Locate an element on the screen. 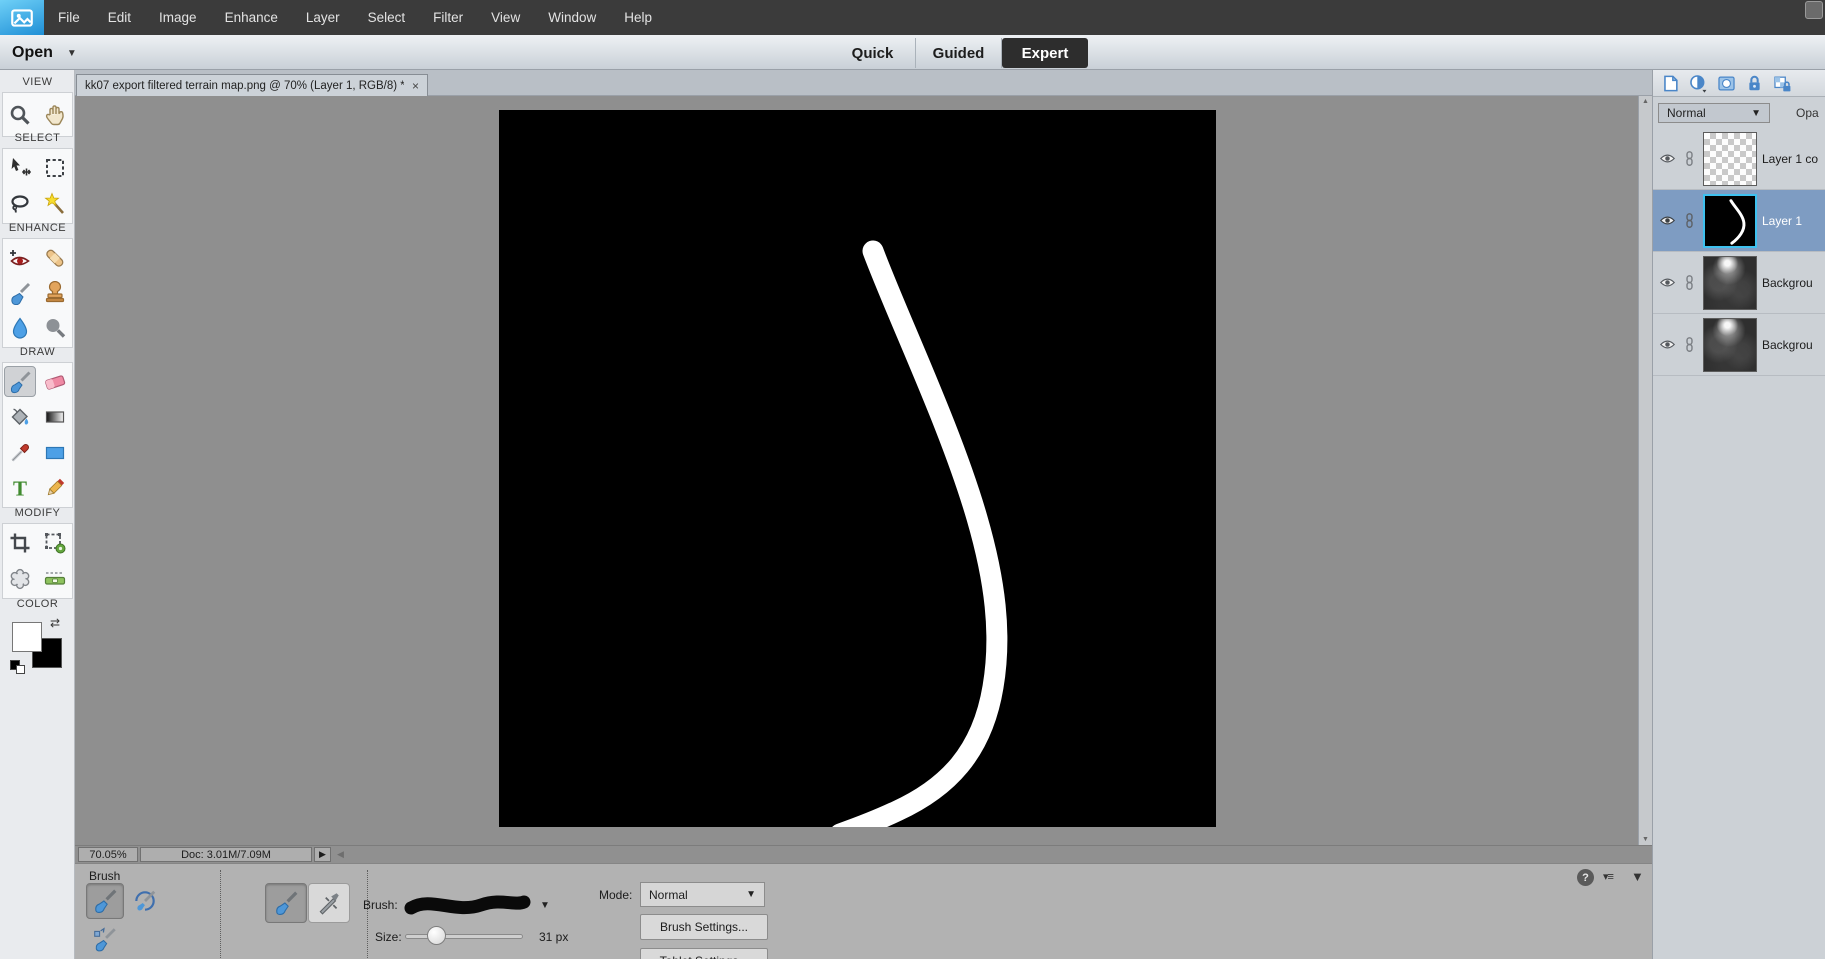 Image resolution: width=1825 pixels, height=959 pixels. foreground-color-swatch is located at coordinates (27, 637).